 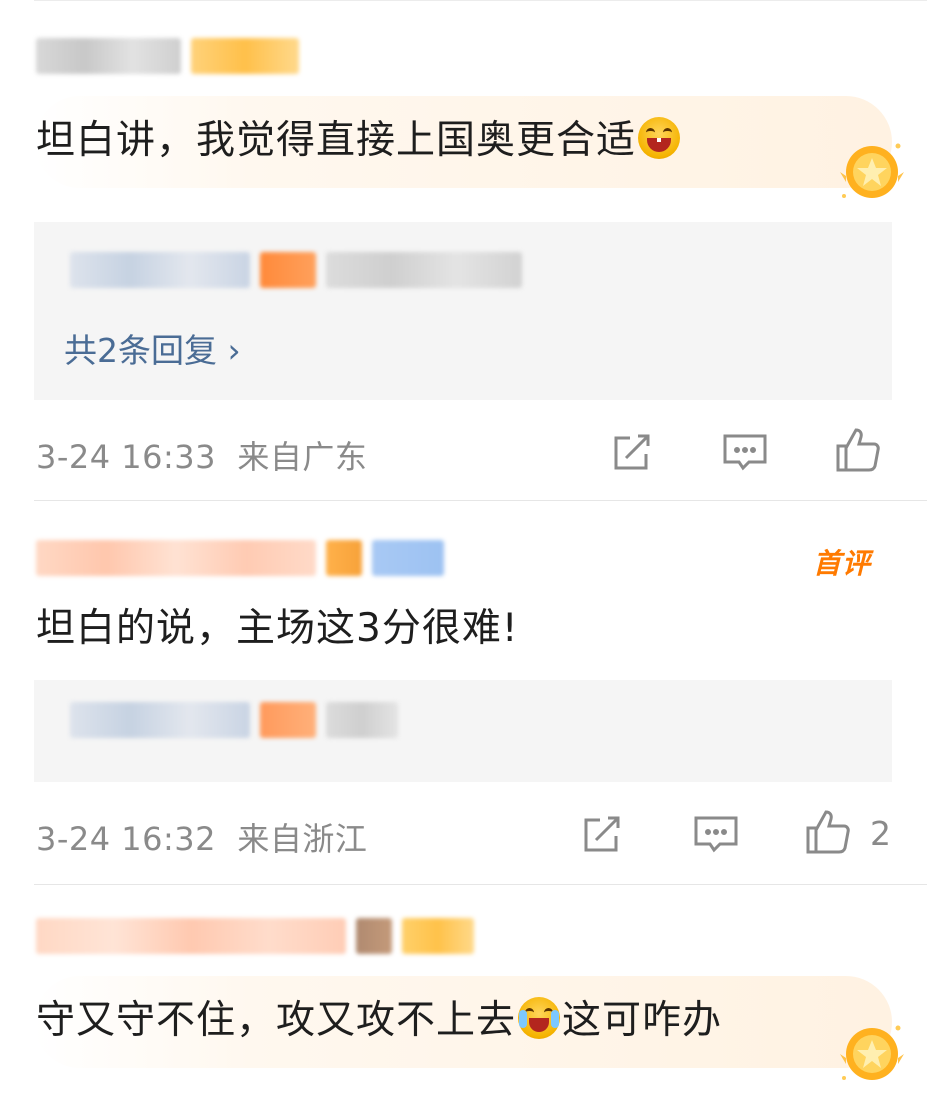 I want to click on view-replies-link: 共2条回复 ›, so click(x=152, y=348).